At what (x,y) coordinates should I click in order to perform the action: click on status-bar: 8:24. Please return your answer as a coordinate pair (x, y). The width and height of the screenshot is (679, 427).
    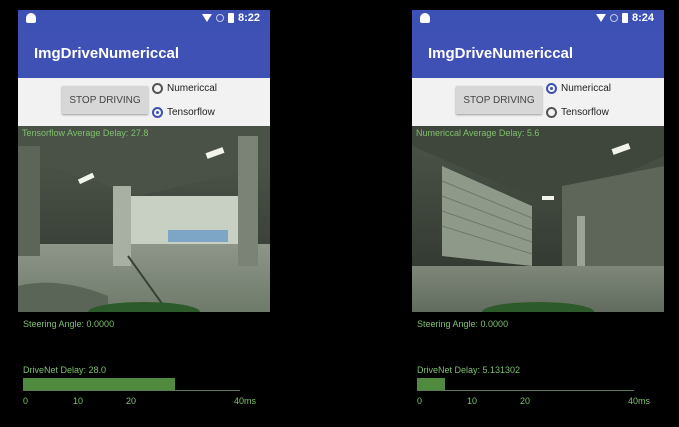
    Looking at the image, I should click on (538, 20).